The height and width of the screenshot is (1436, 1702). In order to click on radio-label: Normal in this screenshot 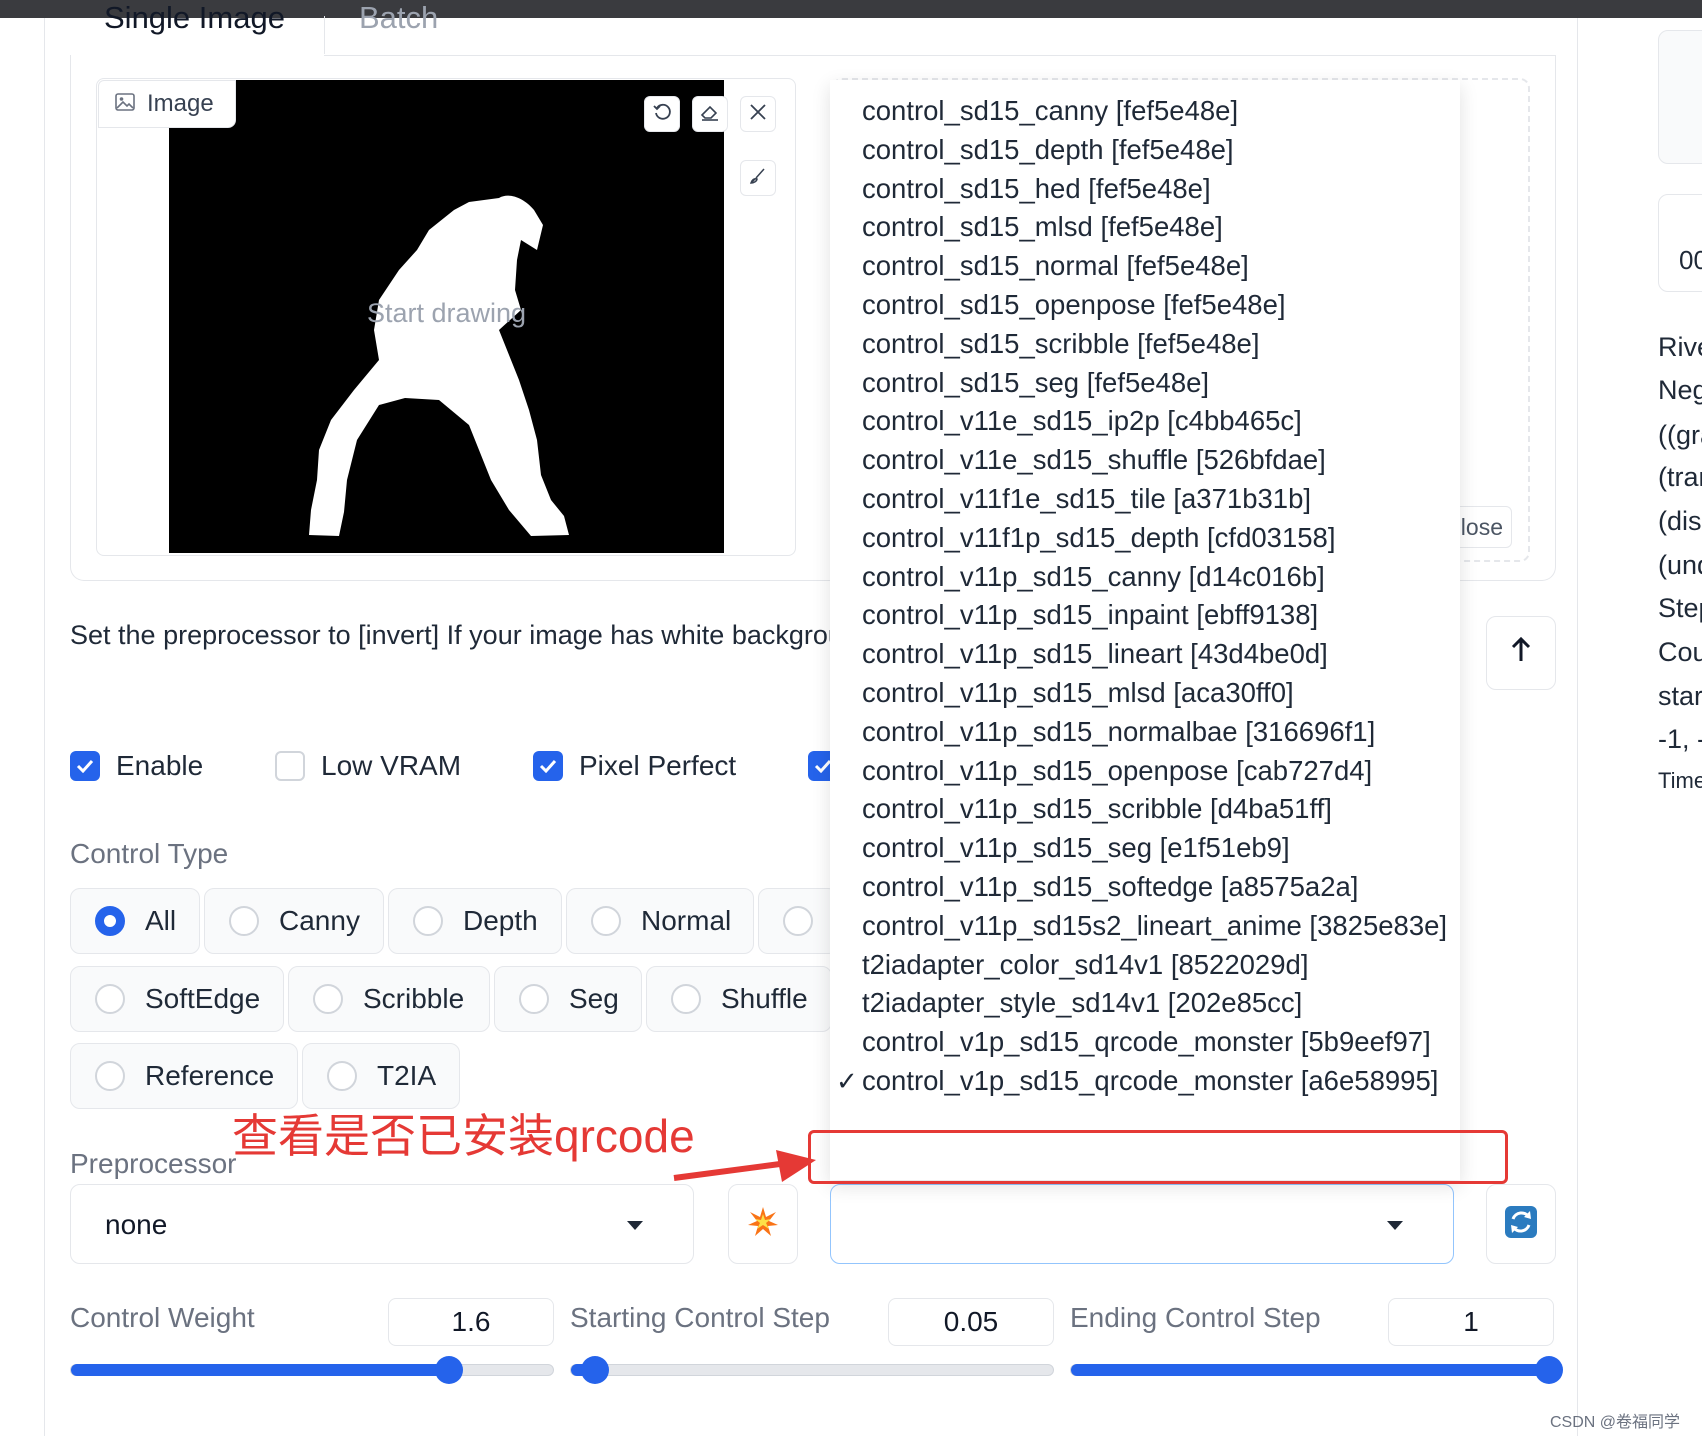, I will do `click(686, 920)`.